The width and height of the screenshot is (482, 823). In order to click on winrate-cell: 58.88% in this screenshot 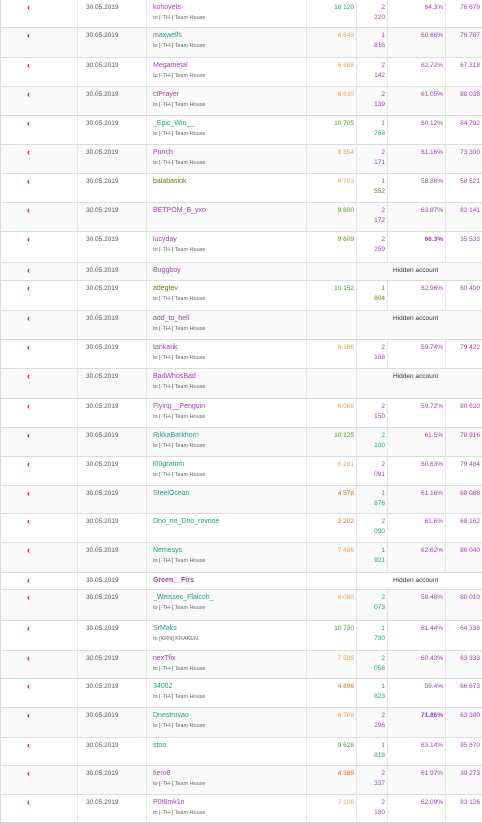, I will do `click(416, 188)`.